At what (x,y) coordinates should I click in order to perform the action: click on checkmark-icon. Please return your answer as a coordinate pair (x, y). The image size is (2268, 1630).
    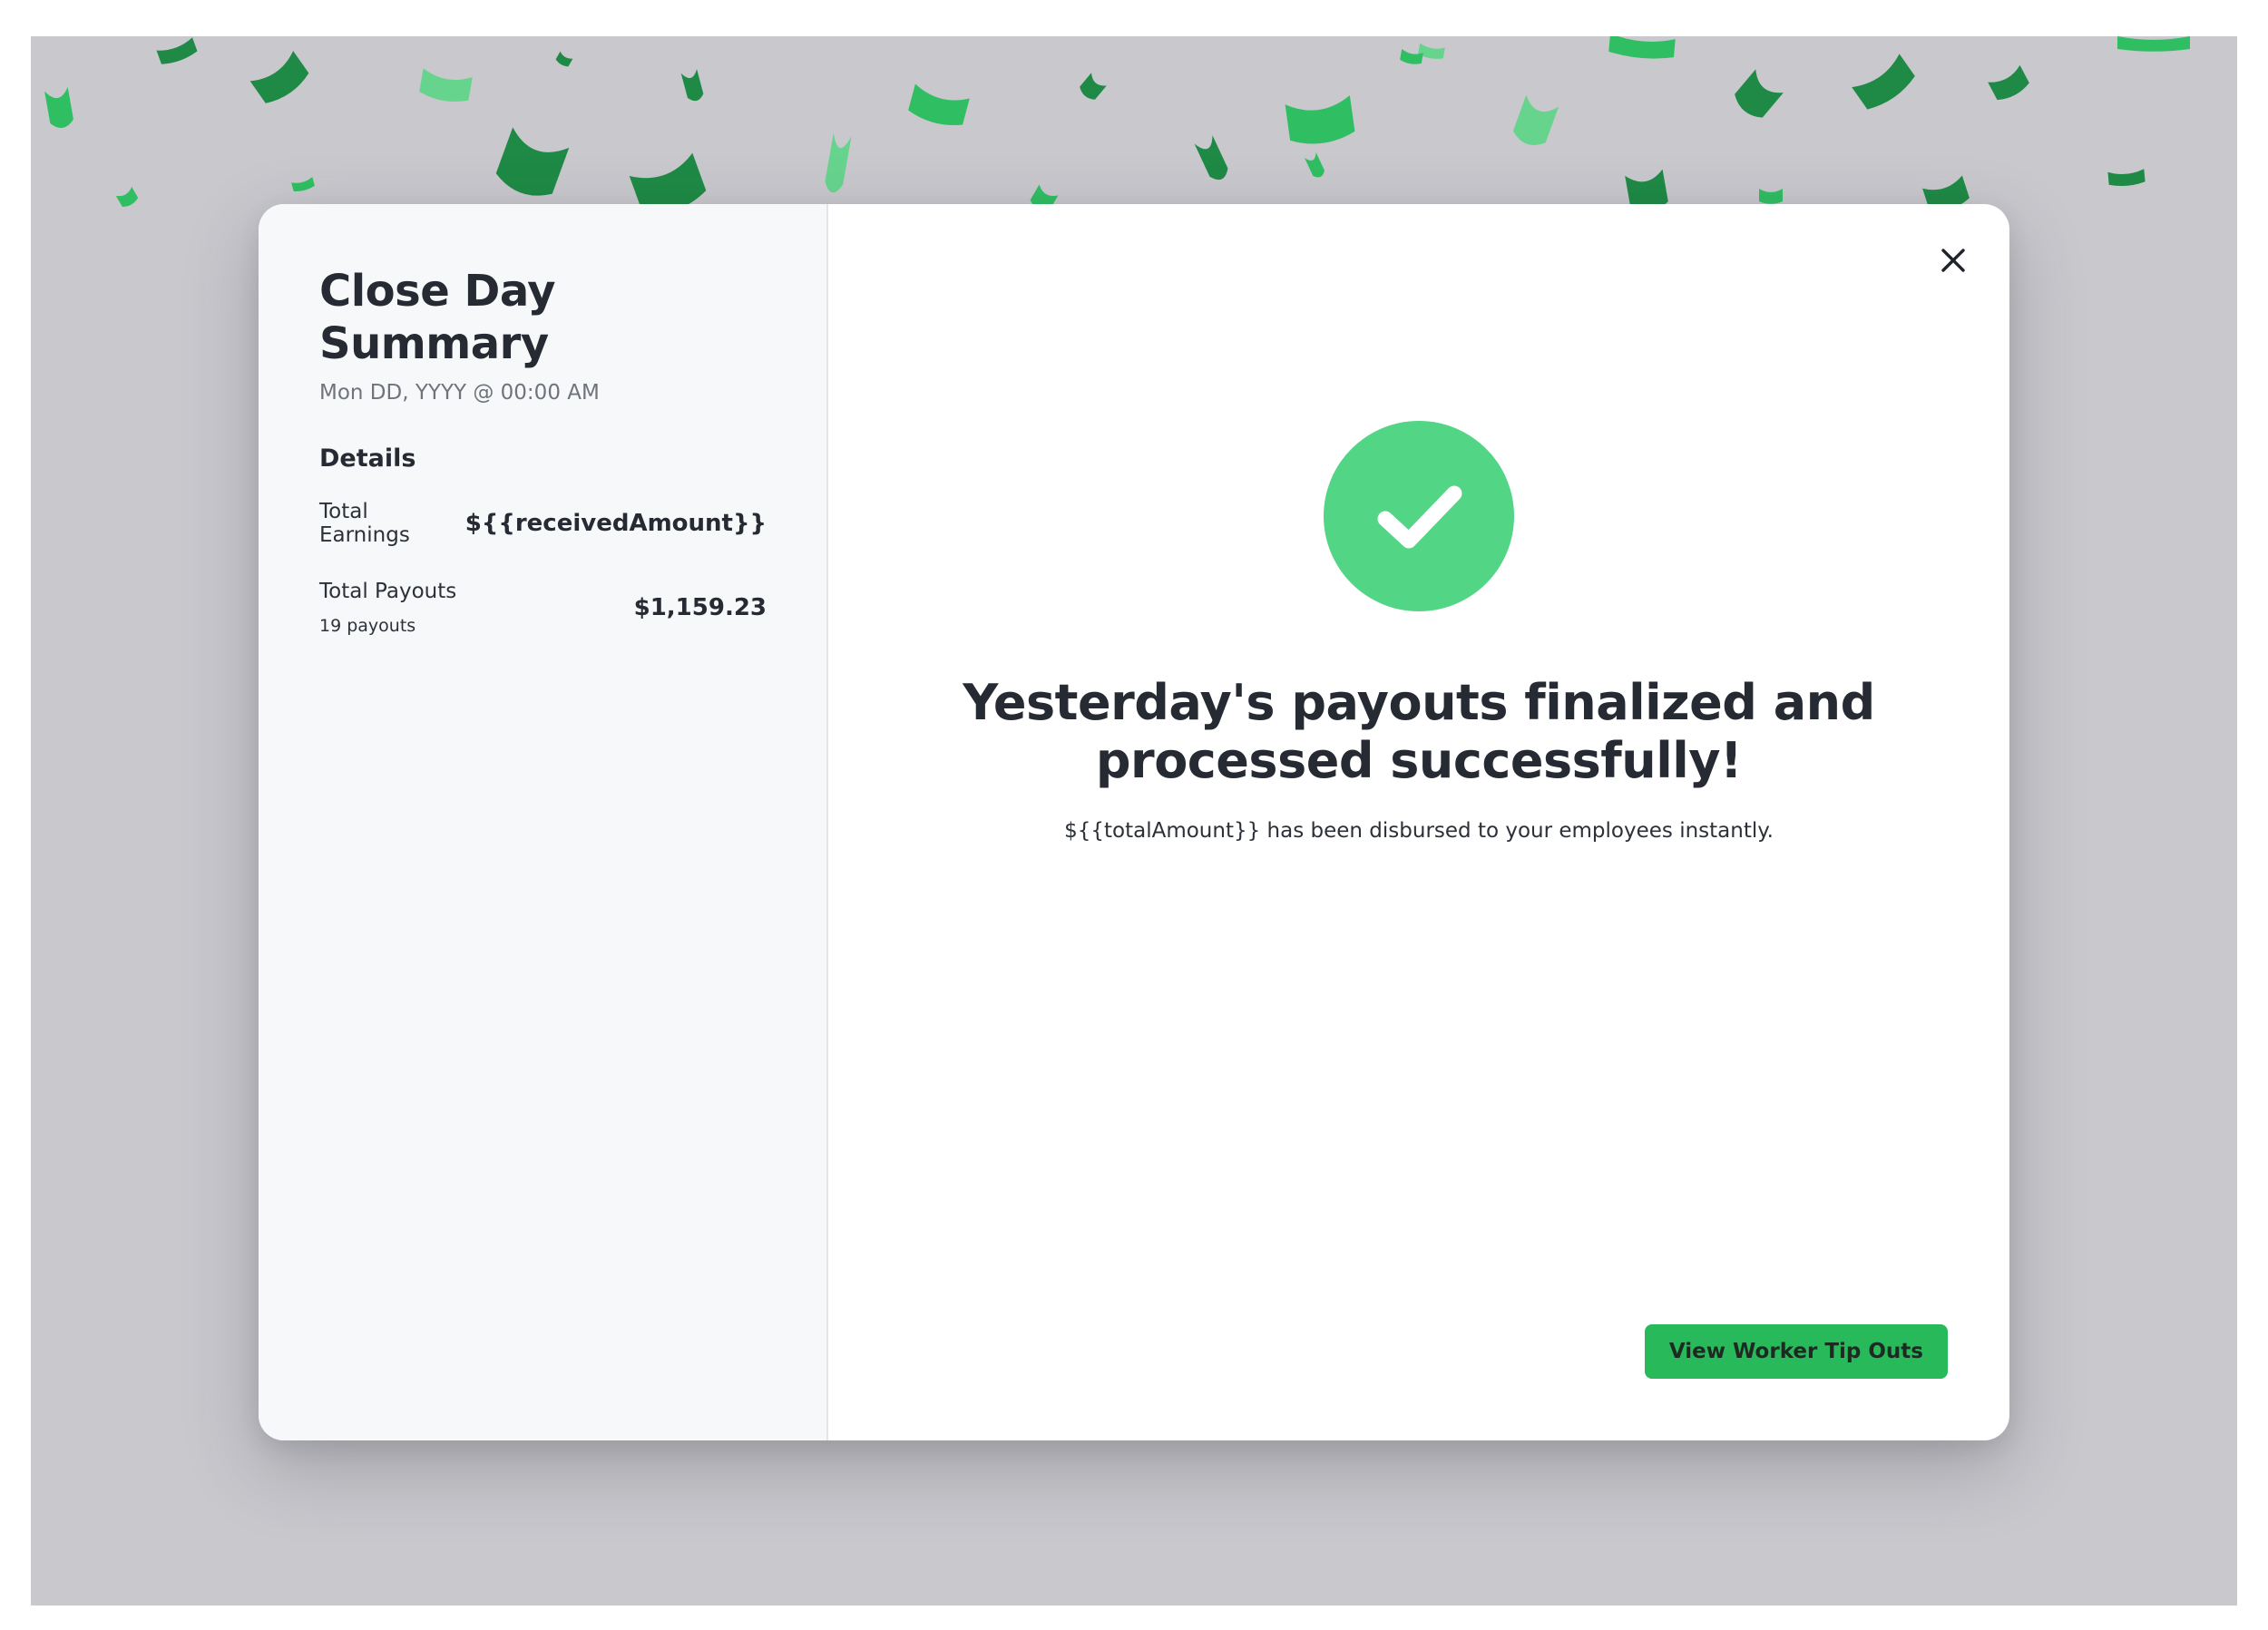
    Looking at the image, I should click on (1420, 517).